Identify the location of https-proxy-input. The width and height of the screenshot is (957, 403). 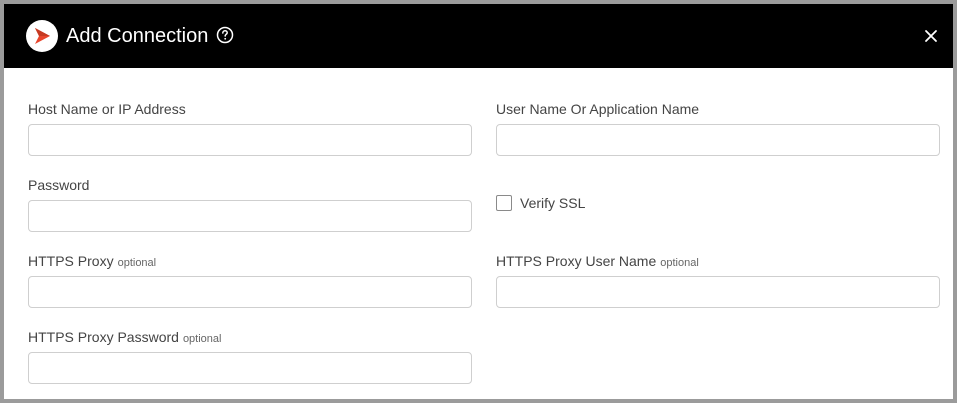
(250, 292).